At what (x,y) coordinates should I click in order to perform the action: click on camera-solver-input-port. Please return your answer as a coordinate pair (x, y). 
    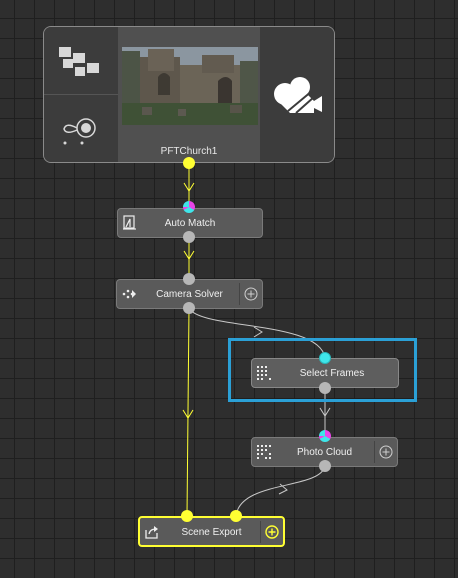
    Looking at the image, I should click on (189, 279).